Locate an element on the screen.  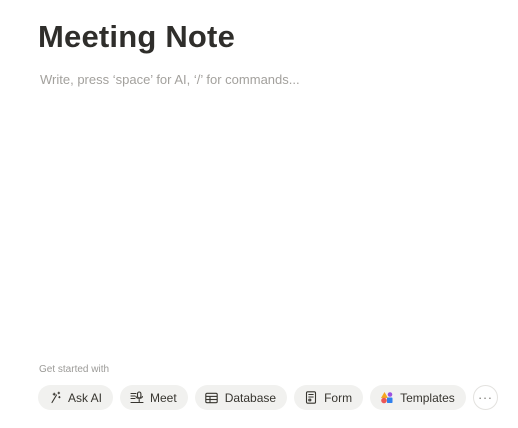
meet-button: Meet is located at coordinates (154, 397).